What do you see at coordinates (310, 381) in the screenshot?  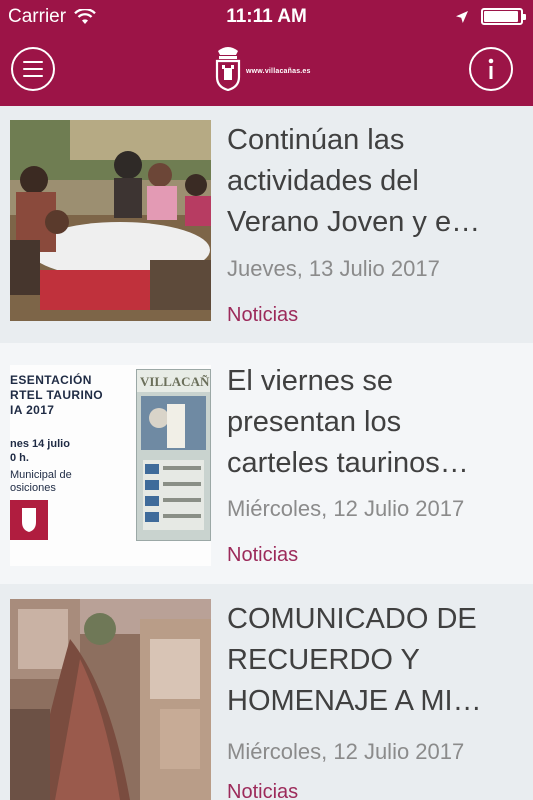 I see `news-title-line: El viernes se` at bounding box center [310, 381].